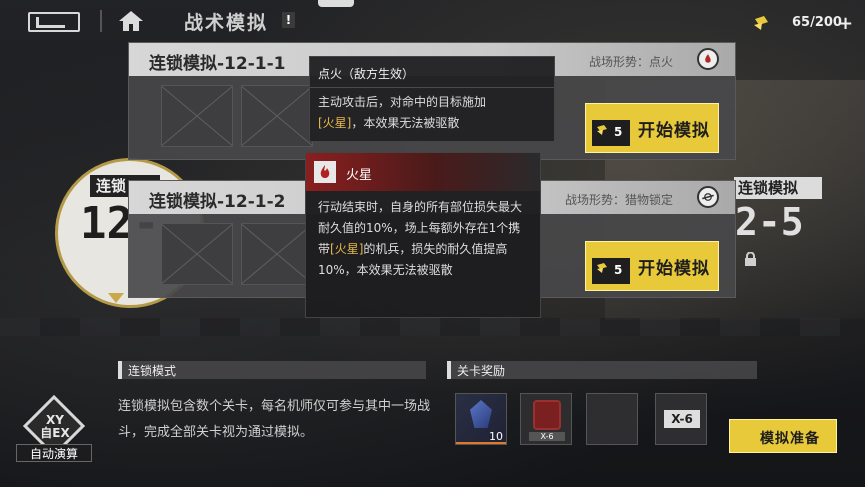 The image size is (865, 487). What do you see at coordinates (217, 64) in the screenshot?
I see `panel-title: 连锁模拟-12-1-1` at bounding box center [217, 64].